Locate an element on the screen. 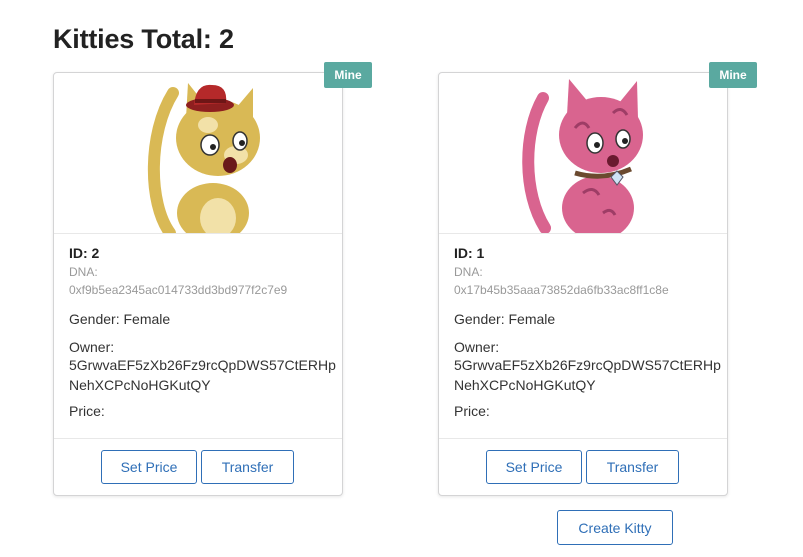  pink-cat-illustration is located at coordinates (582, 156).